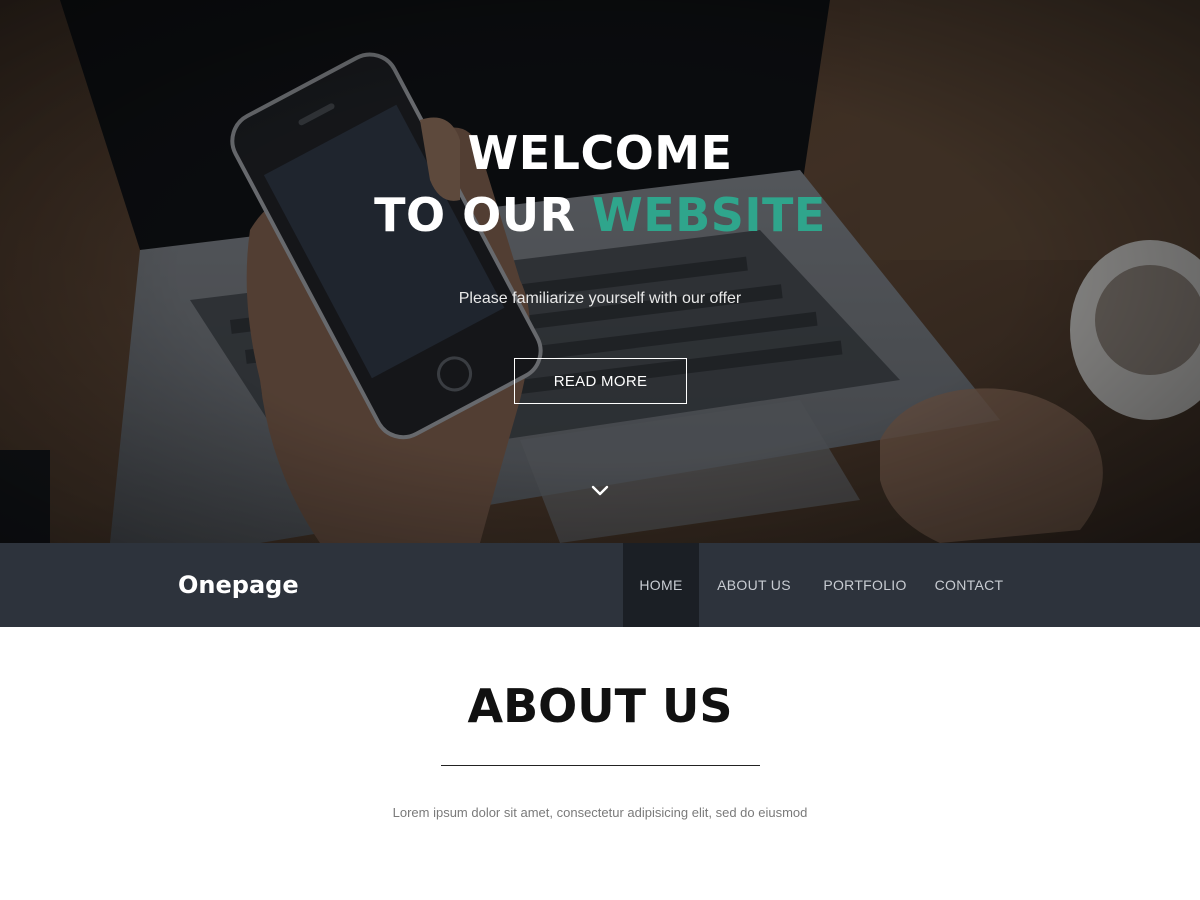  I want to click on navbar: Onepage HOME ABOUT US PORTFOLIO CONTACT, so click(600, 585).